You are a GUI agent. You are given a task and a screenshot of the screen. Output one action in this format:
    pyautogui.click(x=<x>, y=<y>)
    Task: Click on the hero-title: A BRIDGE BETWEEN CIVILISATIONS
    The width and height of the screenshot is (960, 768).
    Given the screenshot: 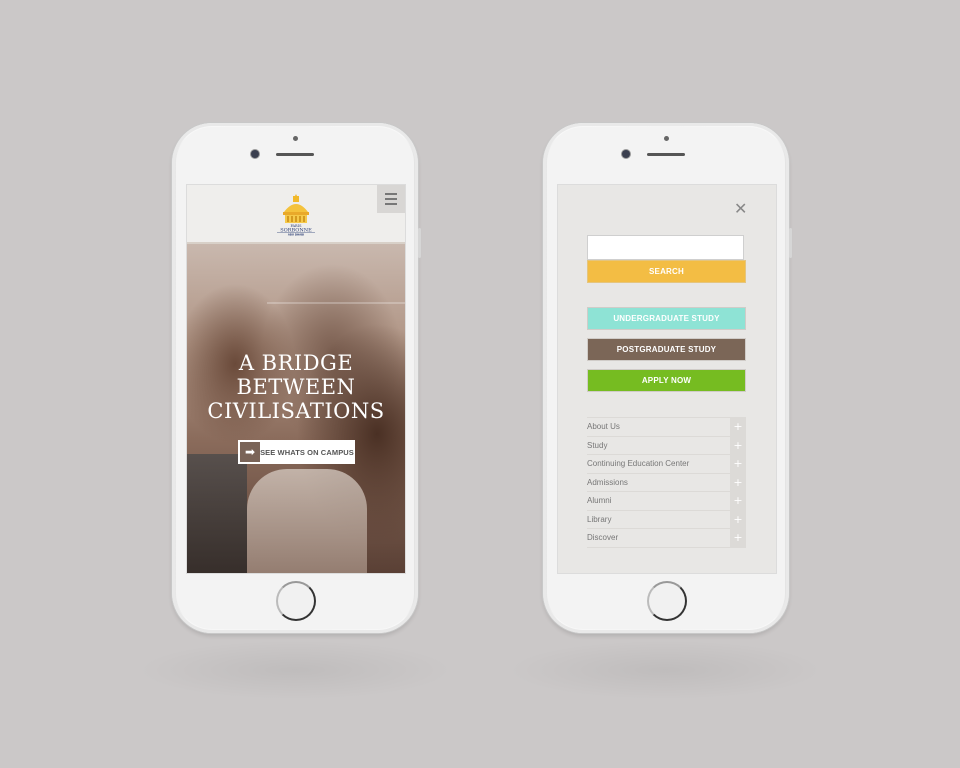 What is the action you would take?
    pyautogui.click(x=296, y=387)
    